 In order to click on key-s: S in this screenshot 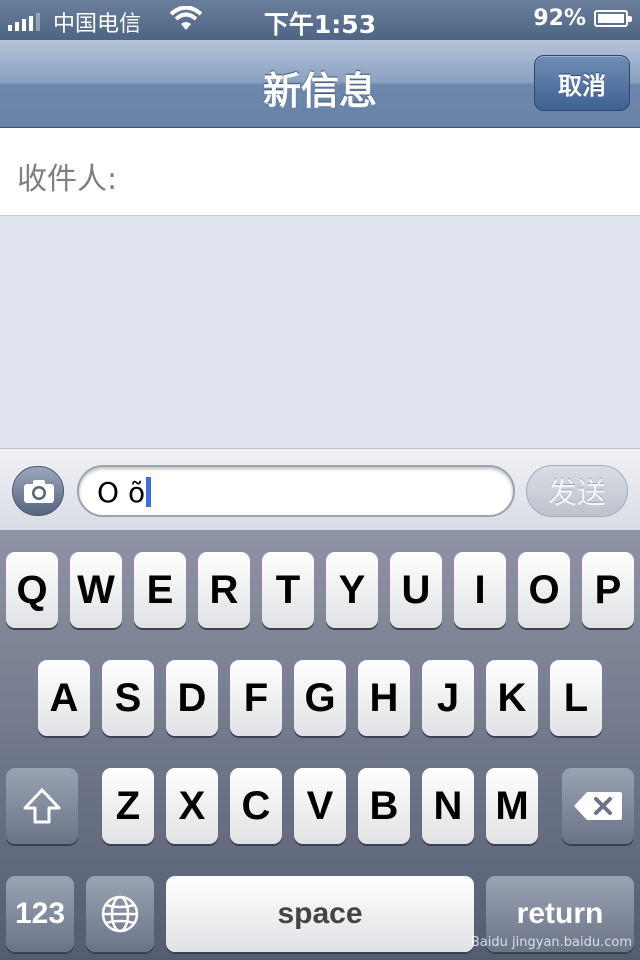, I will do `click(128, 698)`.